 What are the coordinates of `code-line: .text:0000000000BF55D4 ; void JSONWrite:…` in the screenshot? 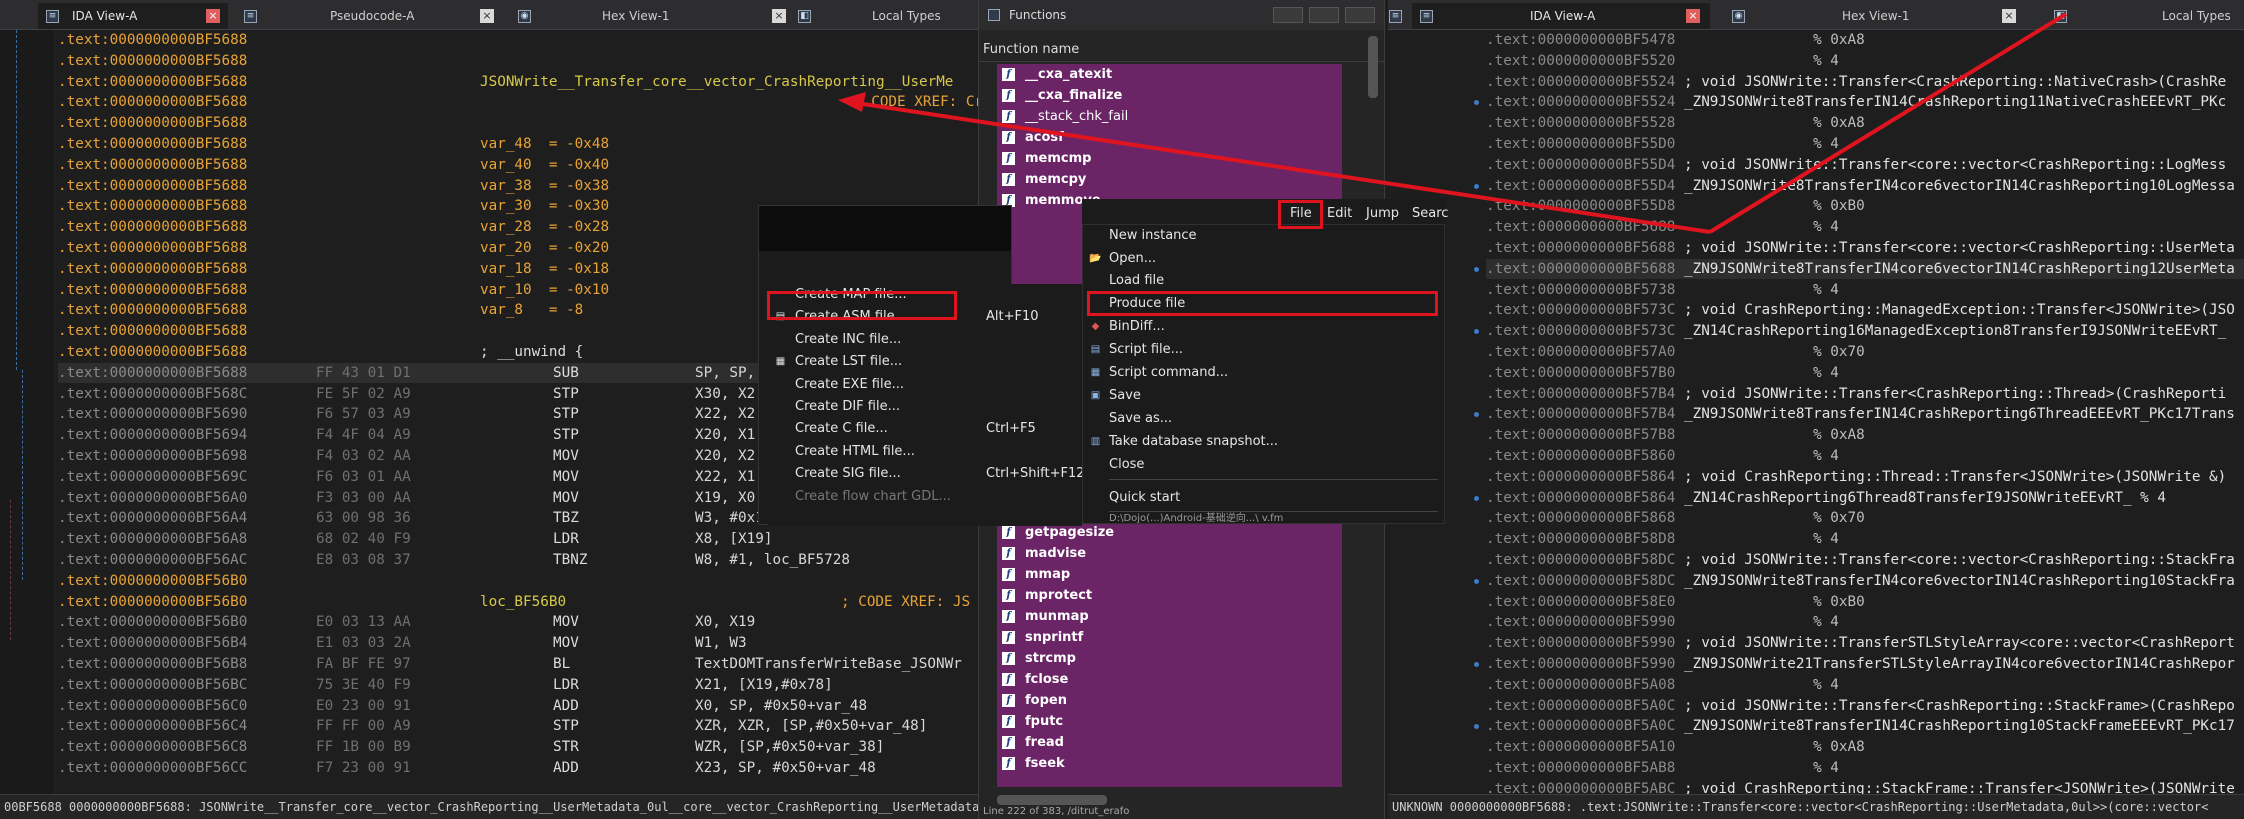 It's located at (1865, 165).